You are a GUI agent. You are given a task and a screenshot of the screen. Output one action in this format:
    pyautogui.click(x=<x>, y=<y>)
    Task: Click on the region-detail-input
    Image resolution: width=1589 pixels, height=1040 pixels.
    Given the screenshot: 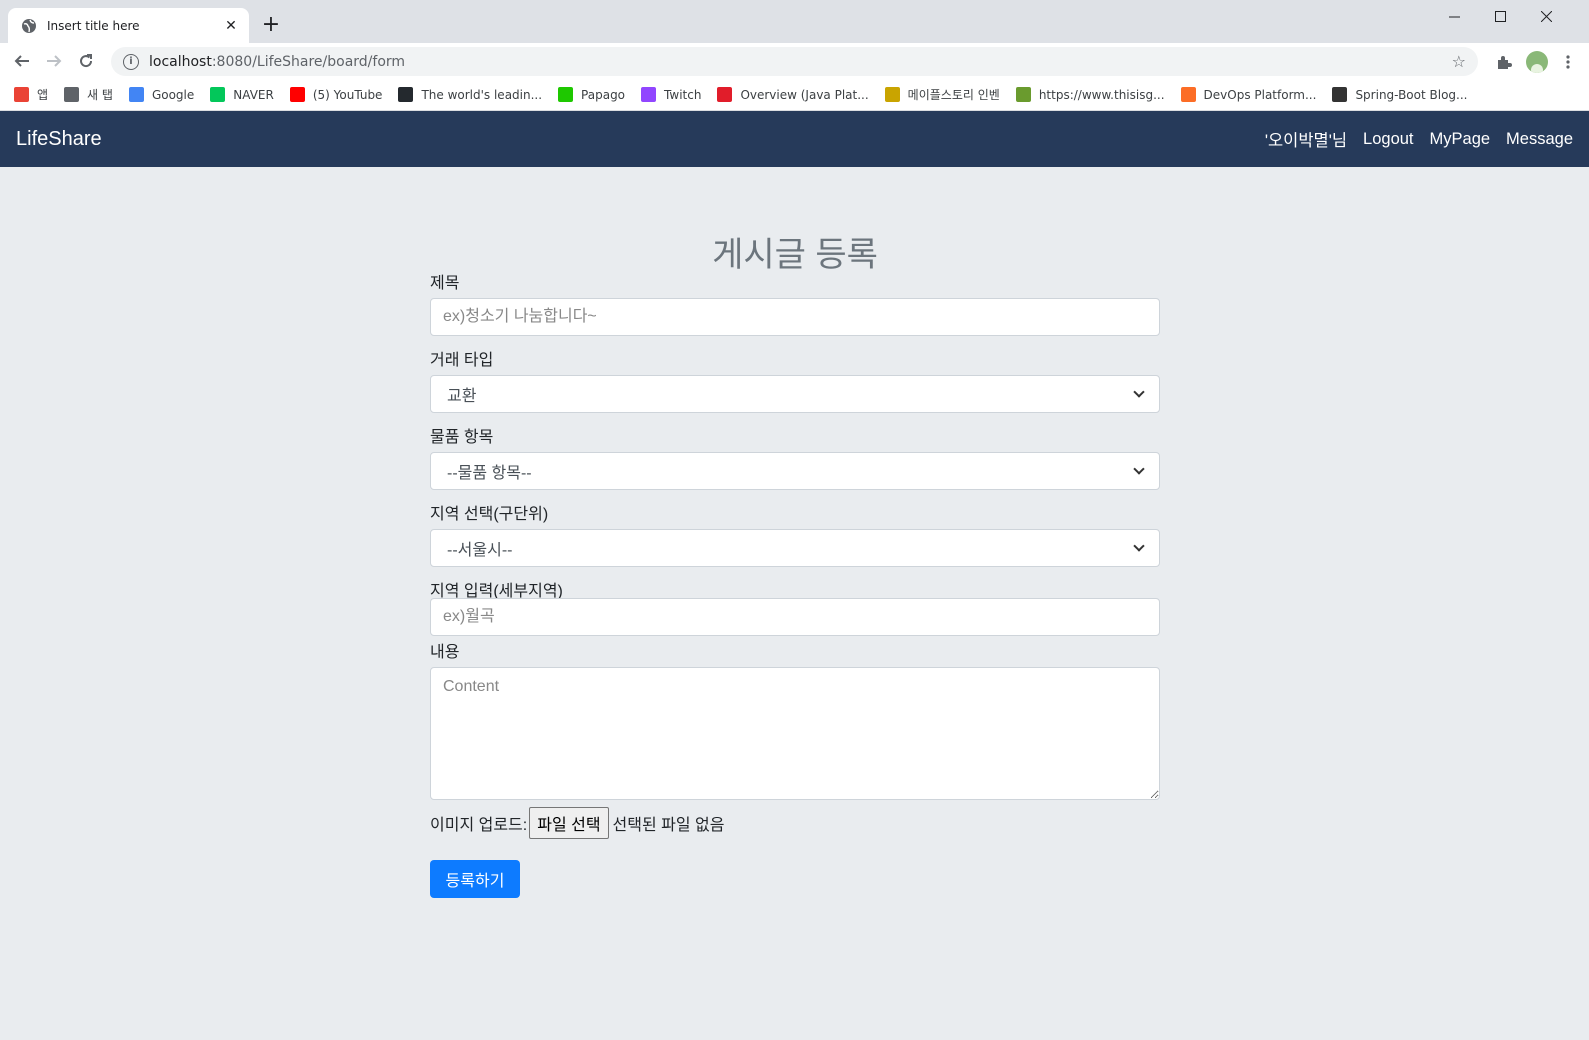 What is the action you would take?
    pyautogui.click(x=795, y=617)
    